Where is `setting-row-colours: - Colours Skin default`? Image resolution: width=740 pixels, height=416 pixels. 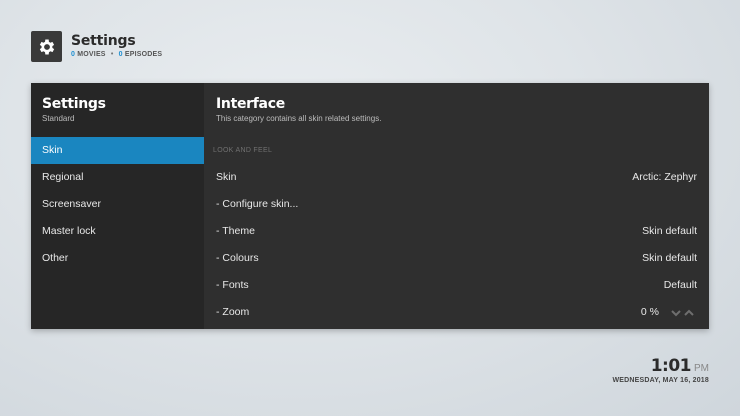 setting-row-colours: - Colours Skin default is located at coordinates (456, 258).